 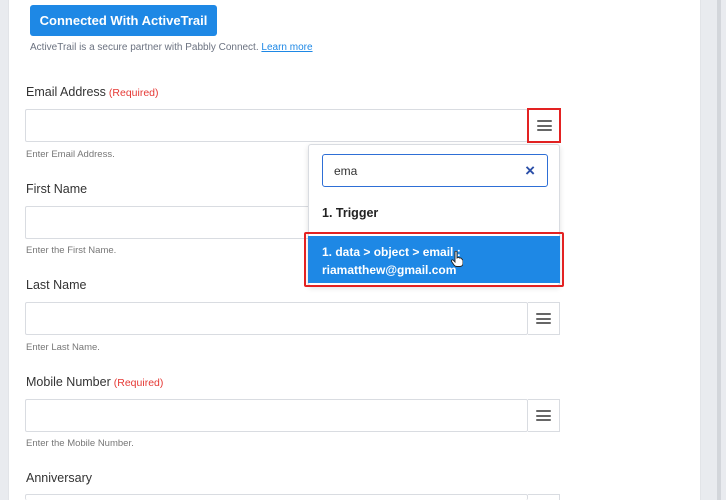 What do you see at coordinates (719, 250) in the screenshot?
I see `page-scrollbar` at bounding box center [719, 250].